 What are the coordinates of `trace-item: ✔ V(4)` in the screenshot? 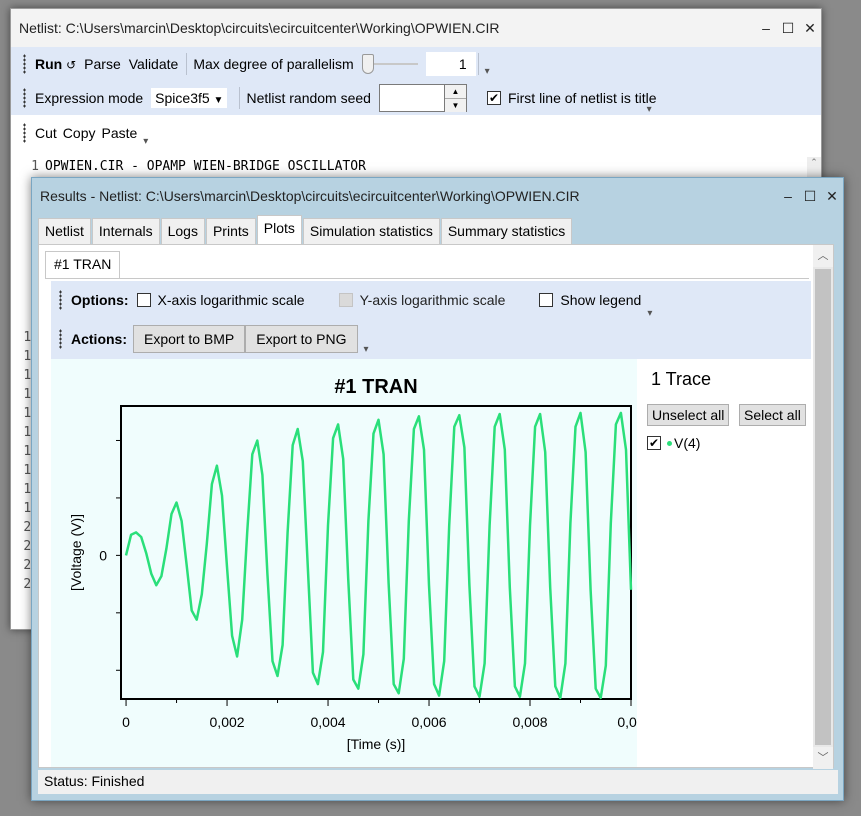 It's located at (673, 443).